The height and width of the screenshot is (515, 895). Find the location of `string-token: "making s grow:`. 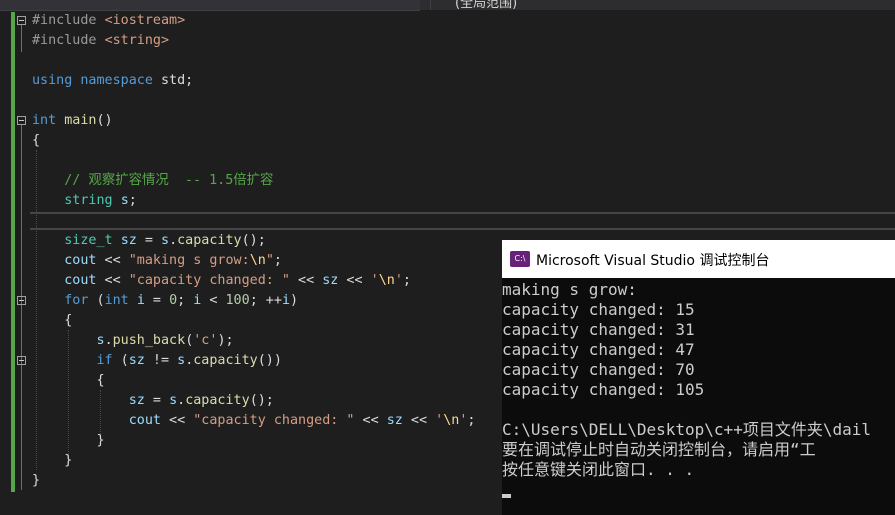

string-token: "making s grow: is located at coordinates (189, 260).